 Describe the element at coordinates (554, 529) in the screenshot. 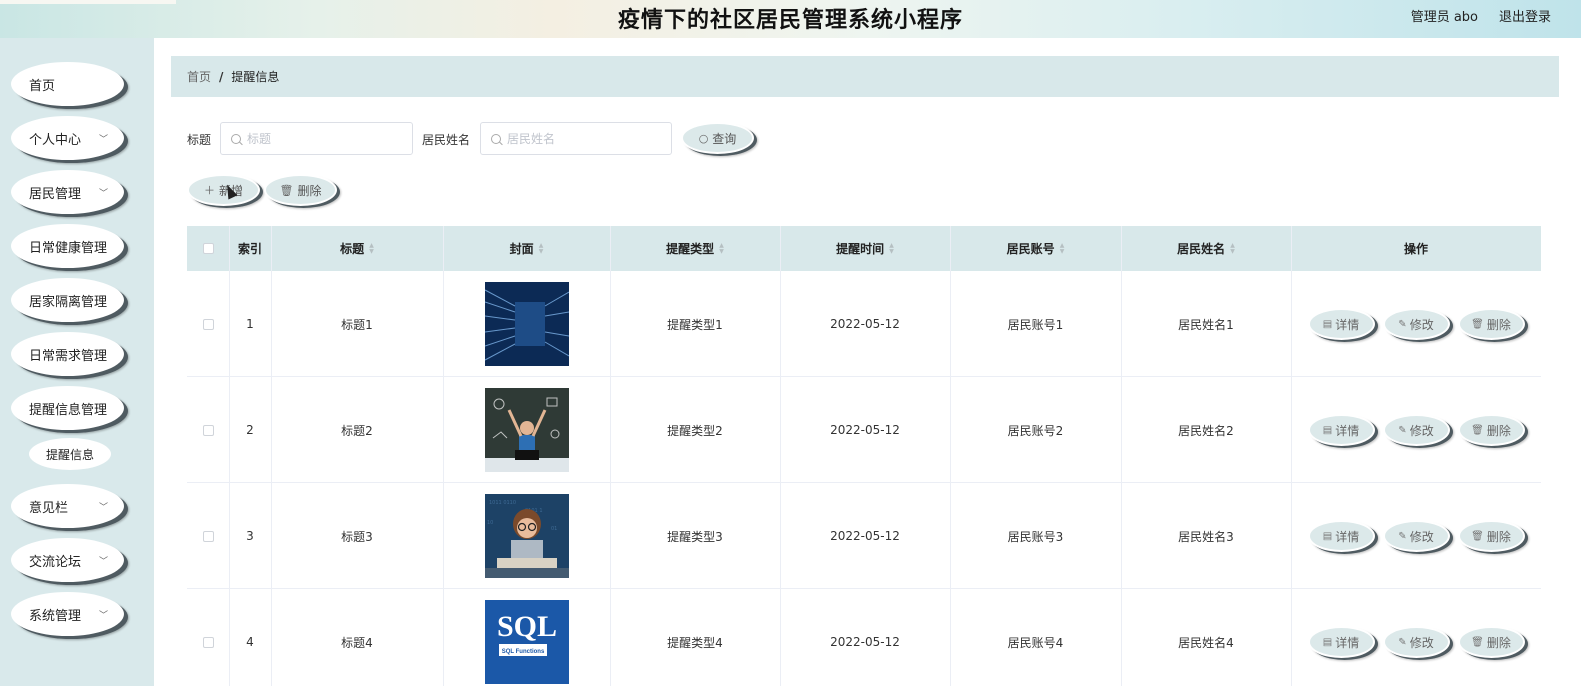

I see `svg-text: 01` at that location.